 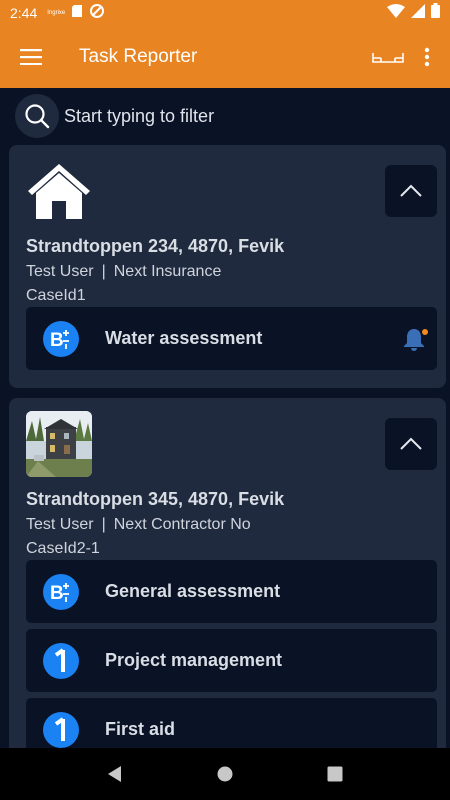 I want to click on app-bar: Task Reporter, so click(x=225, y=57).